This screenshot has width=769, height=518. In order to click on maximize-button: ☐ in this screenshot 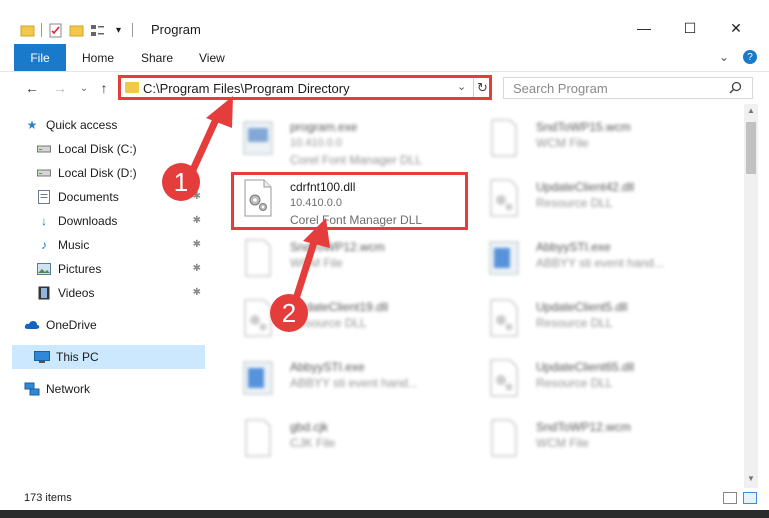, I will do `click(690, 28)`.